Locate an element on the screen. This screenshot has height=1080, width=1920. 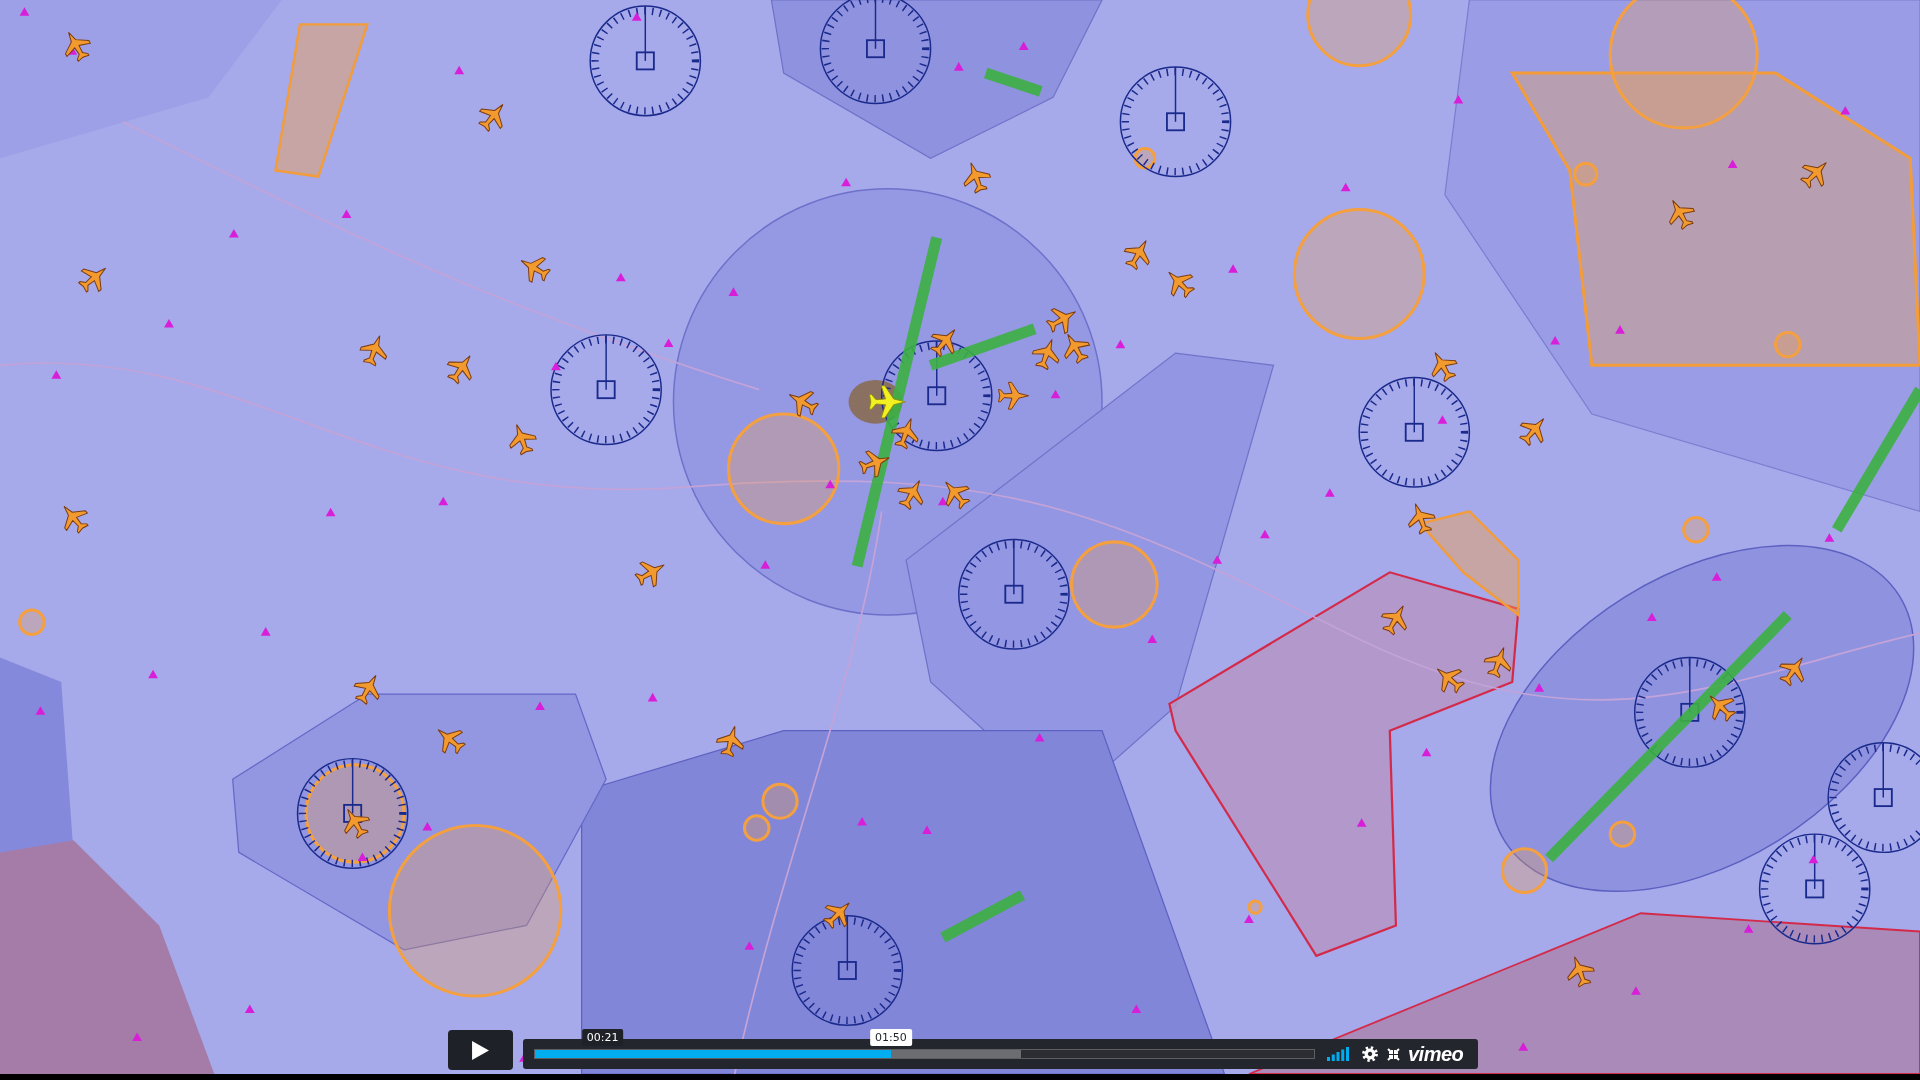
runway is located at coordinates (1013, 82).